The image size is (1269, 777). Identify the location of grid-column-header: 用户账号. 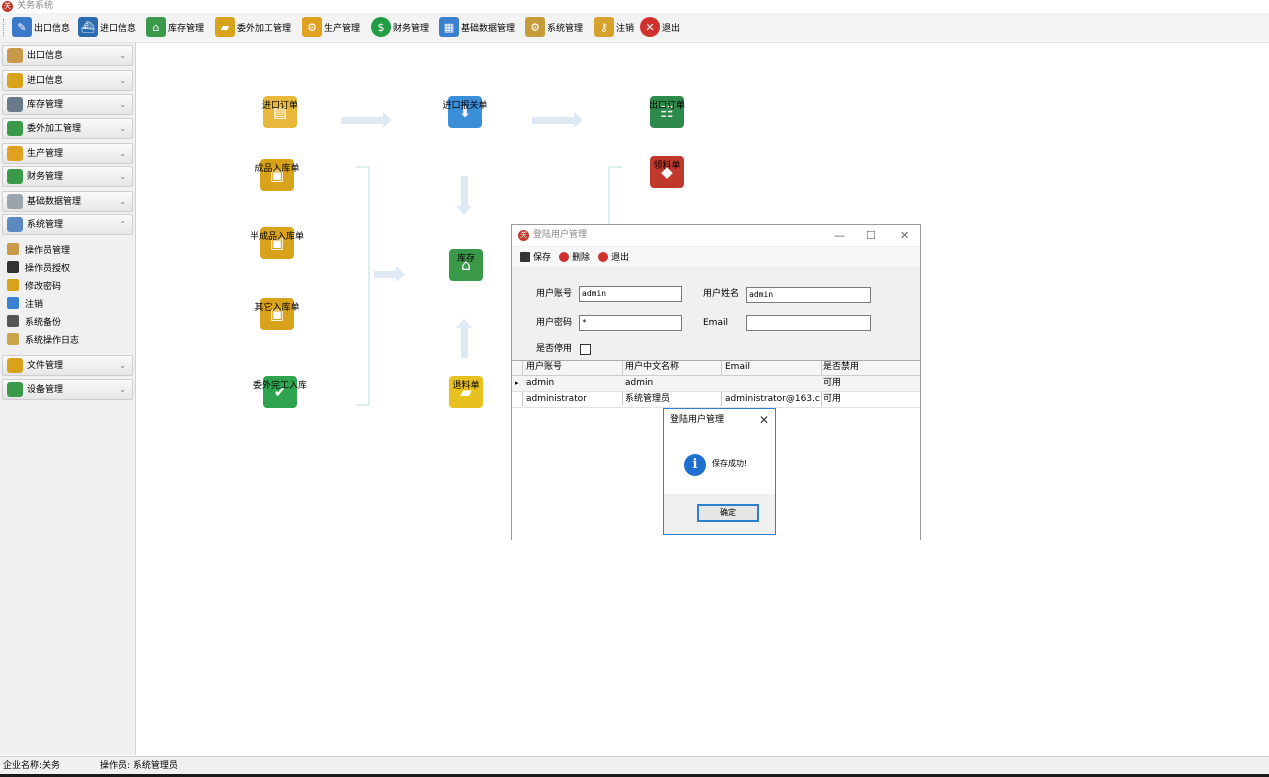
(544, 367).